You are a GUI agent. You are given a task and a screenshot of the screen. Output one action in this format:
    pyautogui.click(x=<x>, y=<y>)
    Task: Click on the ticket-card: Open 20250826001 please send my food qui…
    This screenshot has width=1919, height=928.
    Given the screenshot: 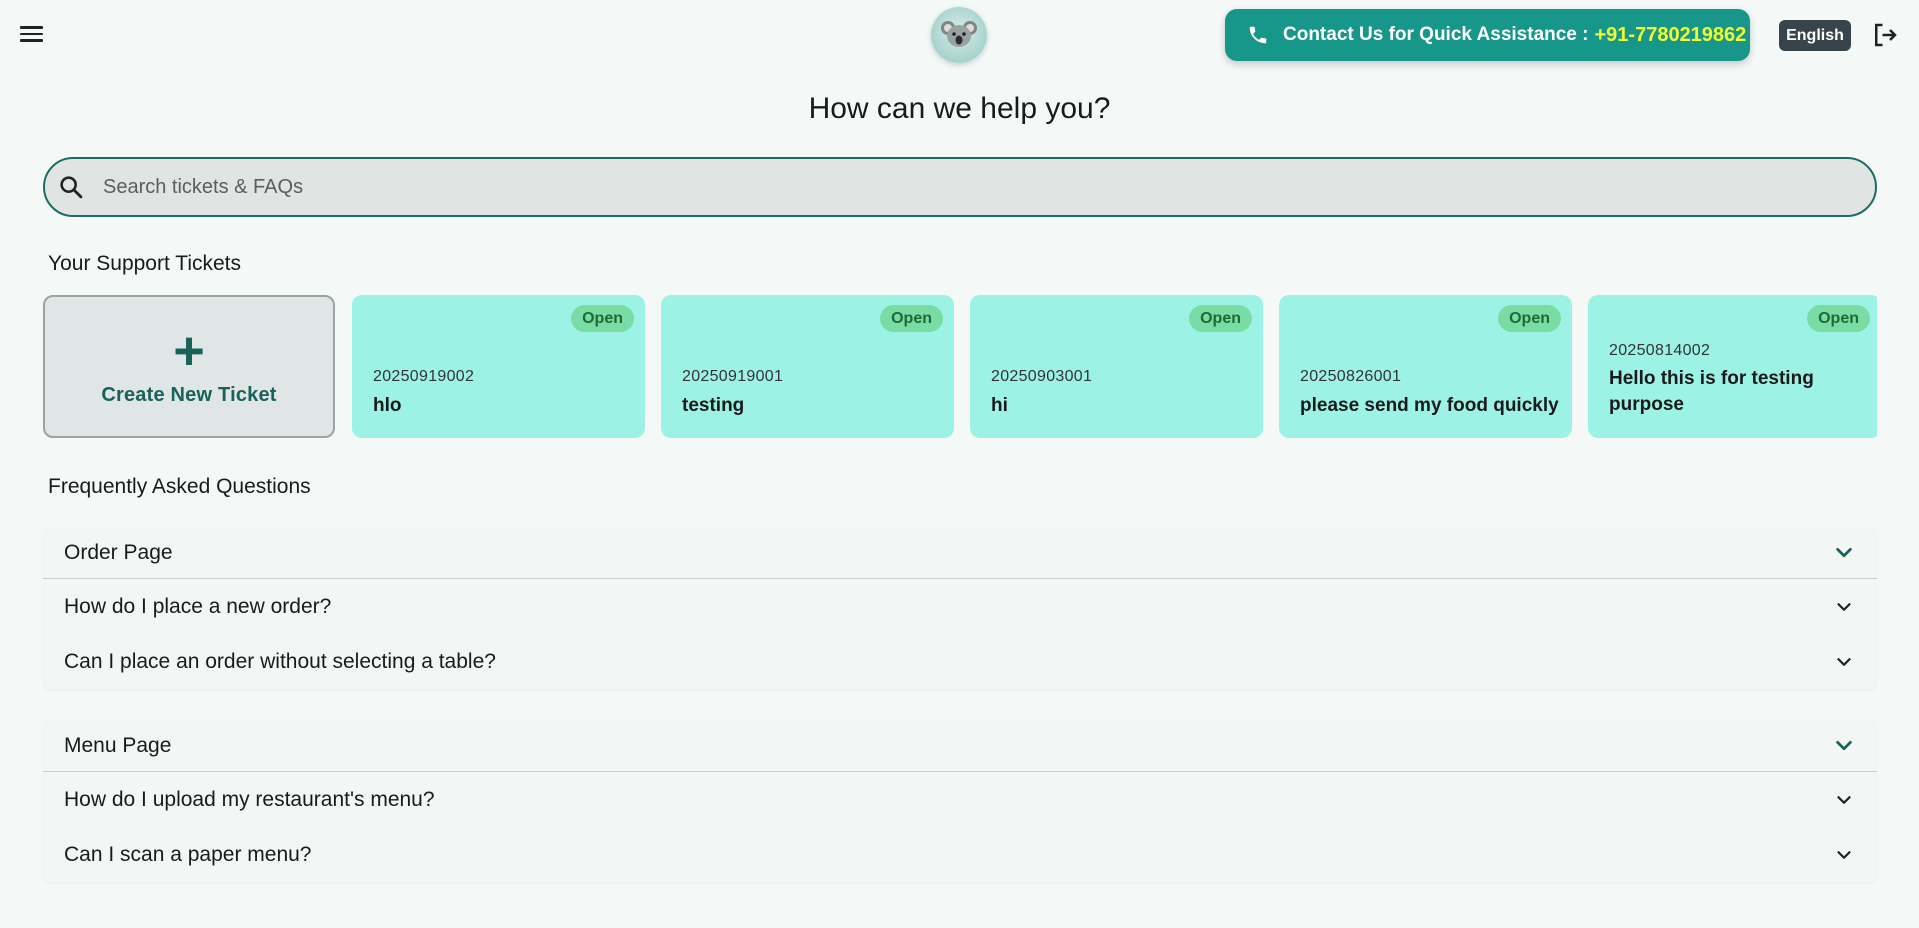 What is the action you would take?
    pyautogui.click(x=1425, y=366)
    